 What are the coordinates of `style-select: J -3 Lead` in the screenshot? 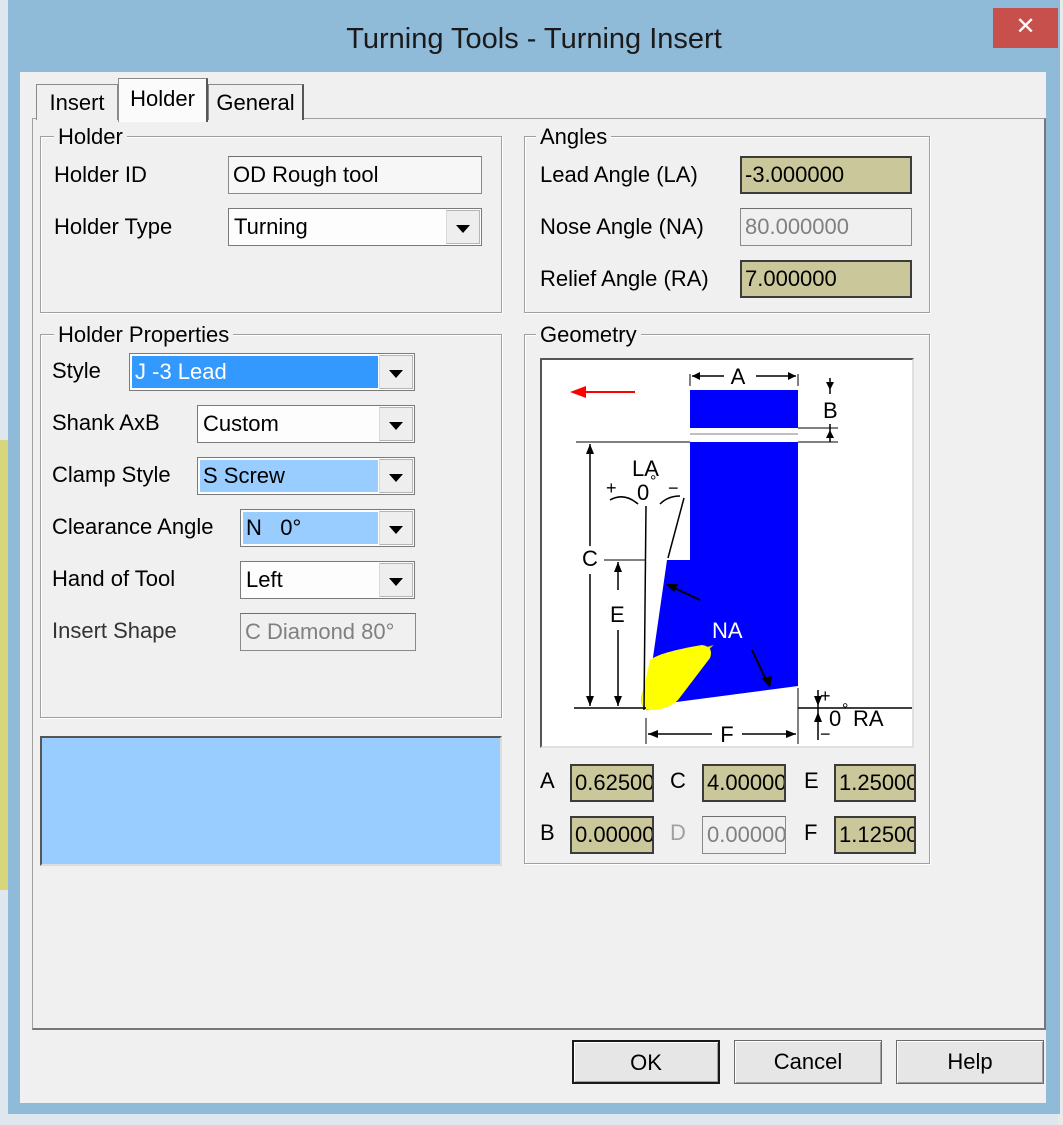 It's located at (272, 372).